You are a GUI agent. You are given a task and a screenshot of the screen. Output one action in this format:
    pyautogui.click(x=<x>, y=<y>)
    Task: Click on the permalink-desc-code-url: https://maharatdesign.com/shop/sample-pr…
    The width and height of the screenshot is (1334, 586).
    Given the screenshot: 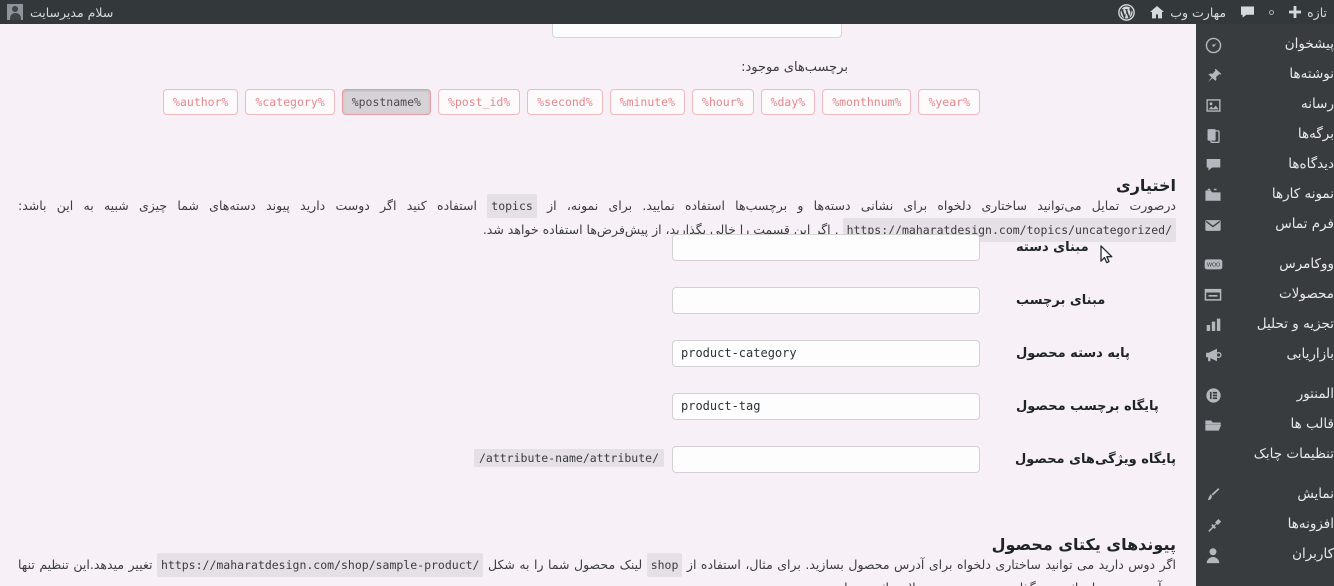 What is the action you would take?
    pyautogui.click(x=320, y=565)
    